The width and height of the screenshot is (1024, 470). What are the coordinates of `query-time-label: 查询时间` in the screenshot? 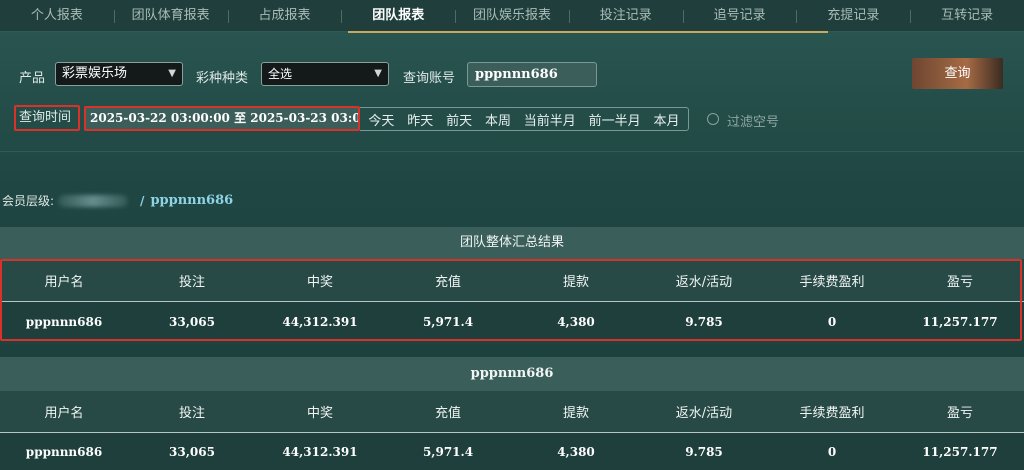 It's located at (47, 118).